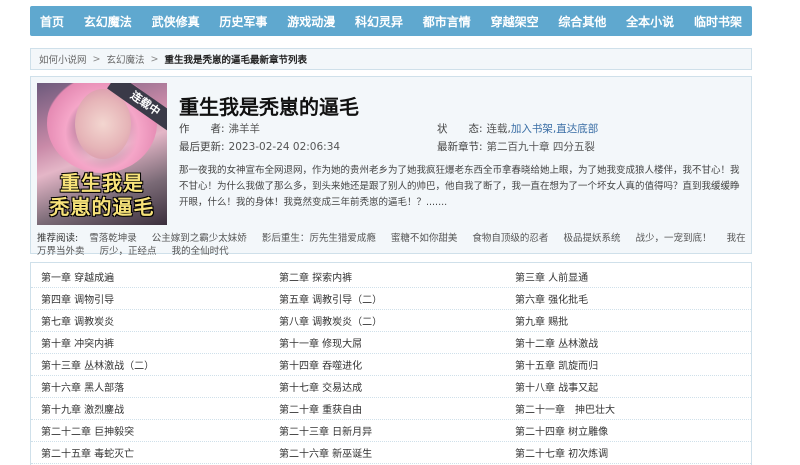 The width and height of the screenshot is (800, 465). What do you see at coordinates (77, 342) in the screenshot?
I see `chapter-link: 第十章 冲突内裤` at bounding box center [77, 342].